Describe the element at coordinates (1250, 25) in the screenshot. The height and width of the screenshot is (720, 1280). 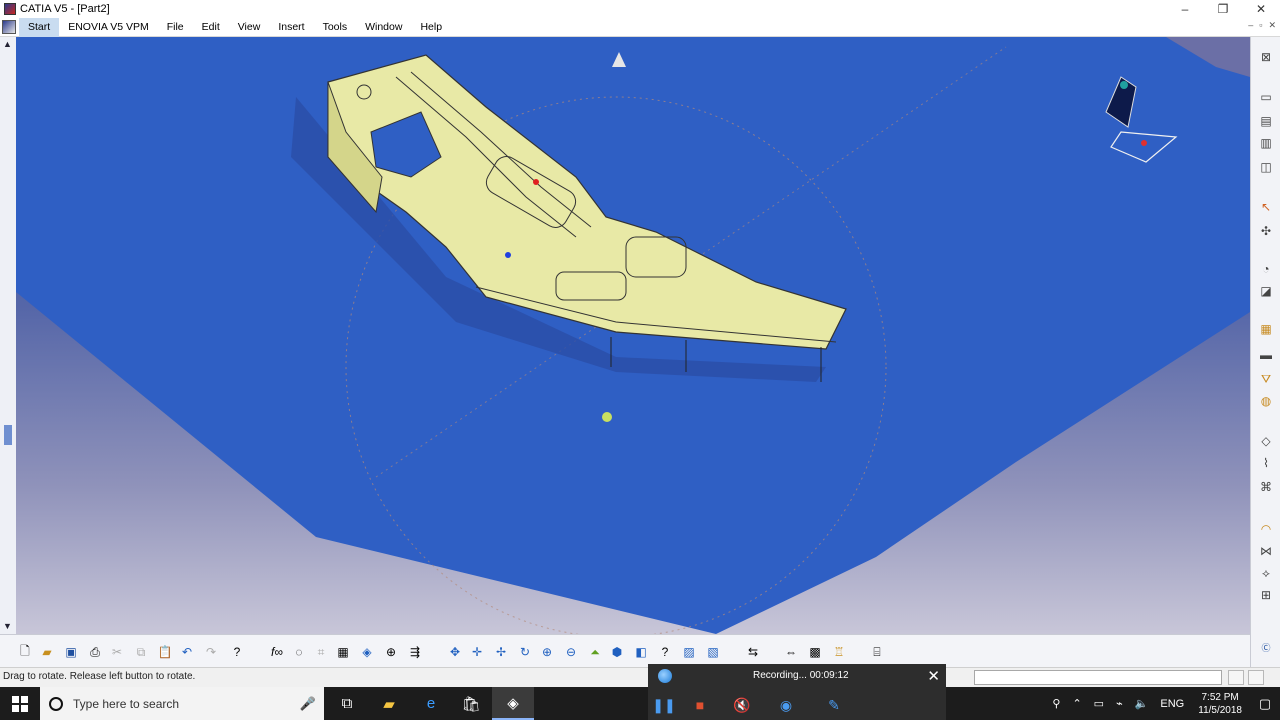
I see `doc-minimize-button: –` at that location.